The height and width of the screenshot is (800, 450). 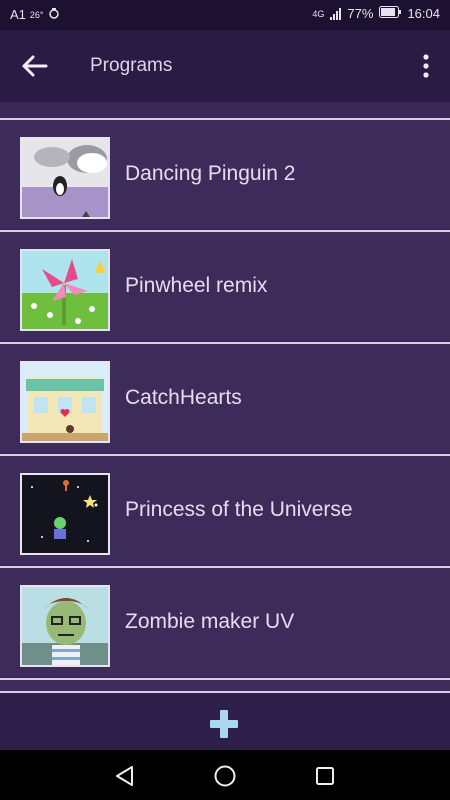 I want to click on more-vertical-icon, so click(x=426, y=69).